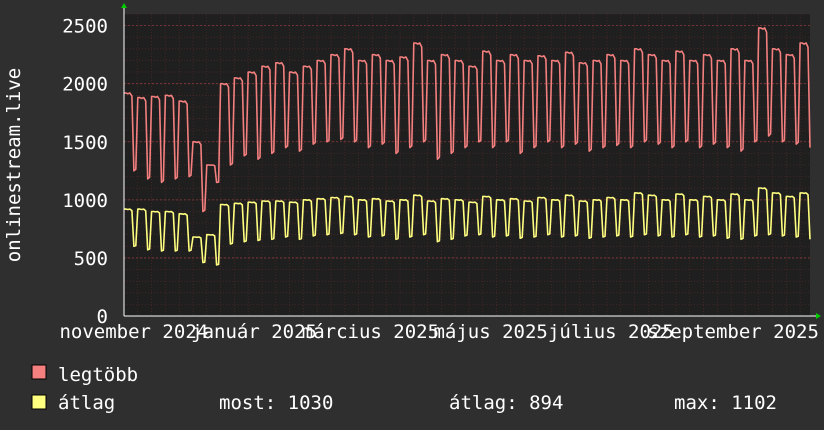  What do you see at coordinates (85, 143) in the screenshot?
I see `y-tick-label: 1500` at bounding box center [85, 143].